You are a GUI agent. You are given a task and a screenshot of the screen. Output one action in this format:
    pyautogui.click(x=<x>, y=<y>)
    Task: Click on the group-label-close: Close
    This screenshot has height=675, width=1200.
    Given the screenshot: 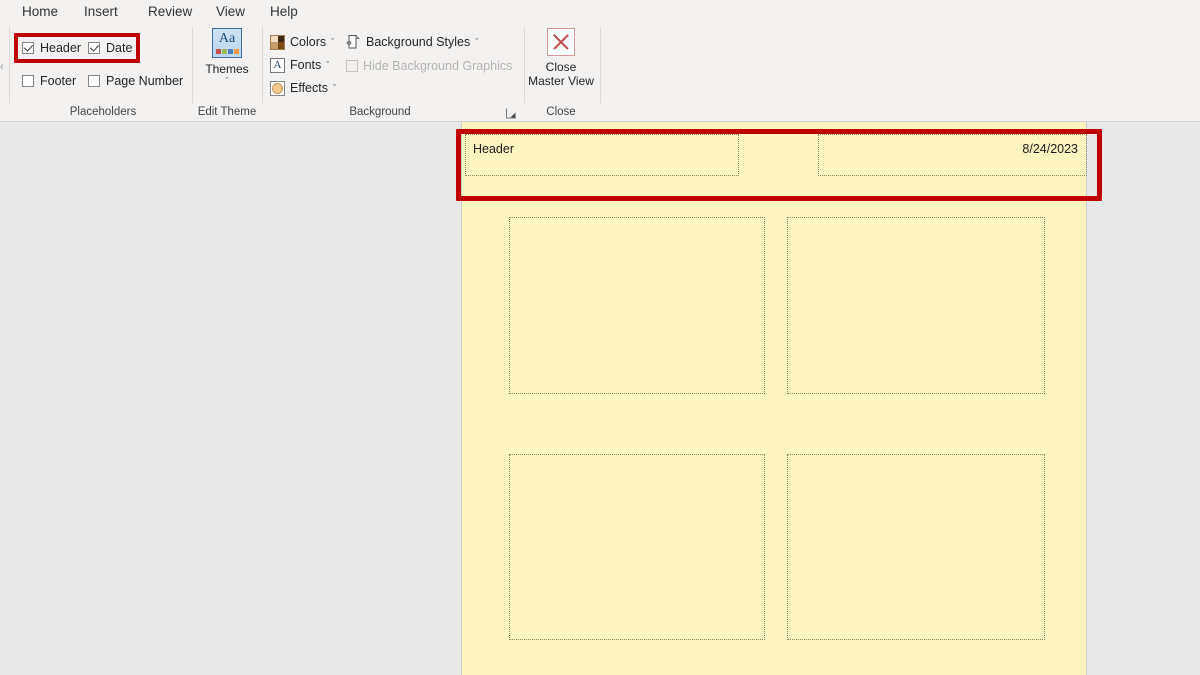 What is the action you would take?
    pyautogui.click(x=561, y=112)
    